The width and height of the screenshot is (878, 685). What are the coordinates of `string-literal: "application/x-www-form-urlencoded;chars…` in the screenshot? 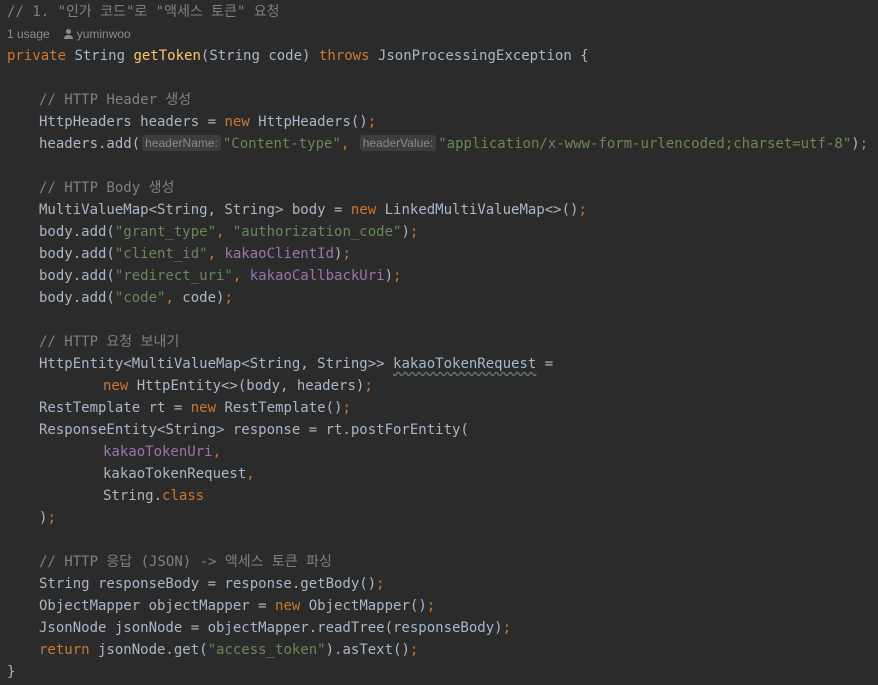 It's located at (645, 144).